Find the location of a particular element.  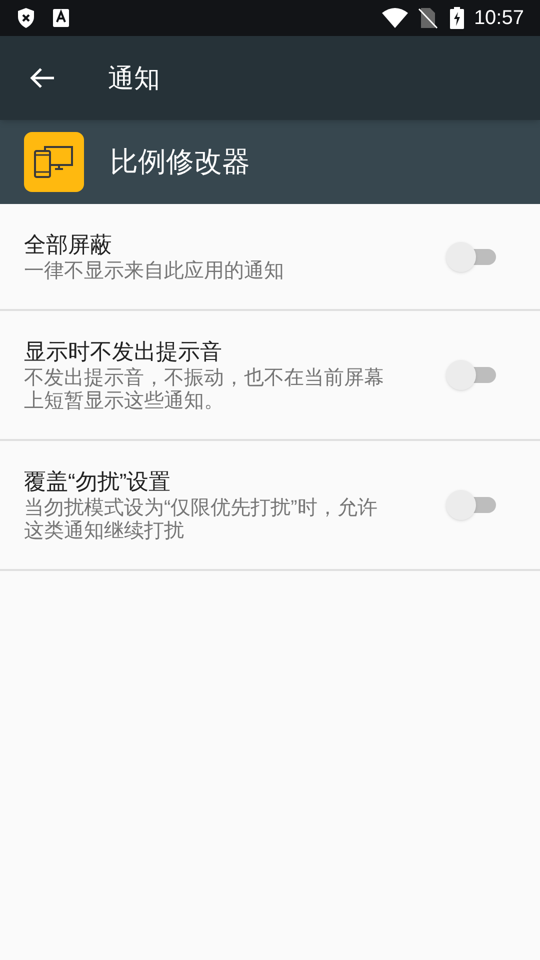

setting-title: 覆盖“勿扰”设置 is located at coordinates (98, 482).